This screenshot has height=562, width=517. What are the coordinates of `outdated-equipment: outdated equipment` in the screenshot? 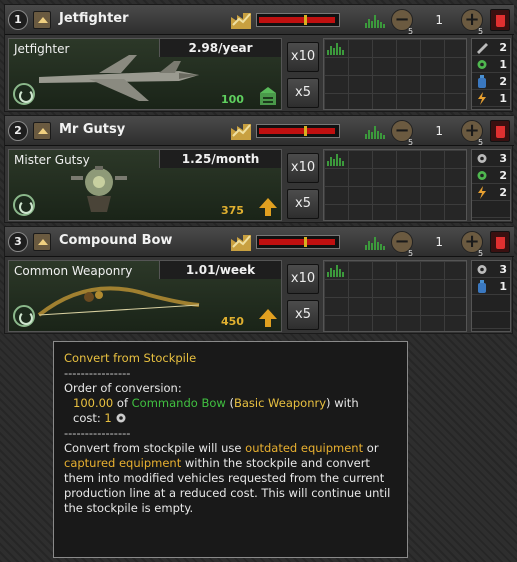 It's located at (304, 448).